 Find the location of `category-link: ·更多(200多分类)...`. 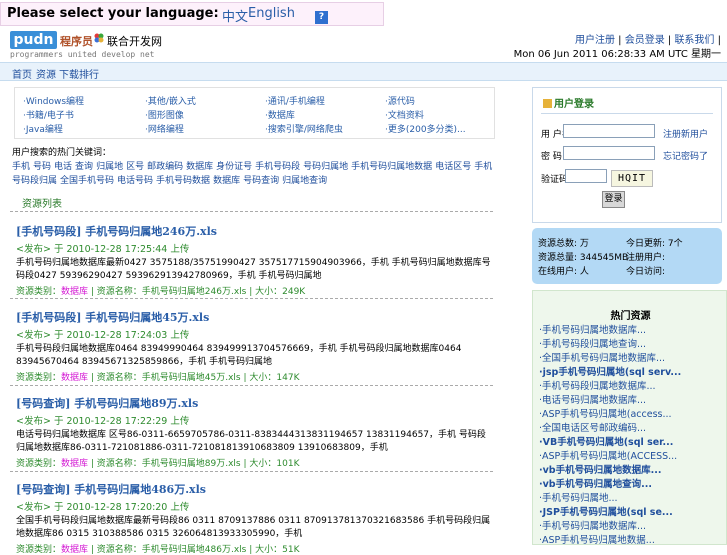

category-link: ·更多(200多分类)... is located at coordinates (425, 128).